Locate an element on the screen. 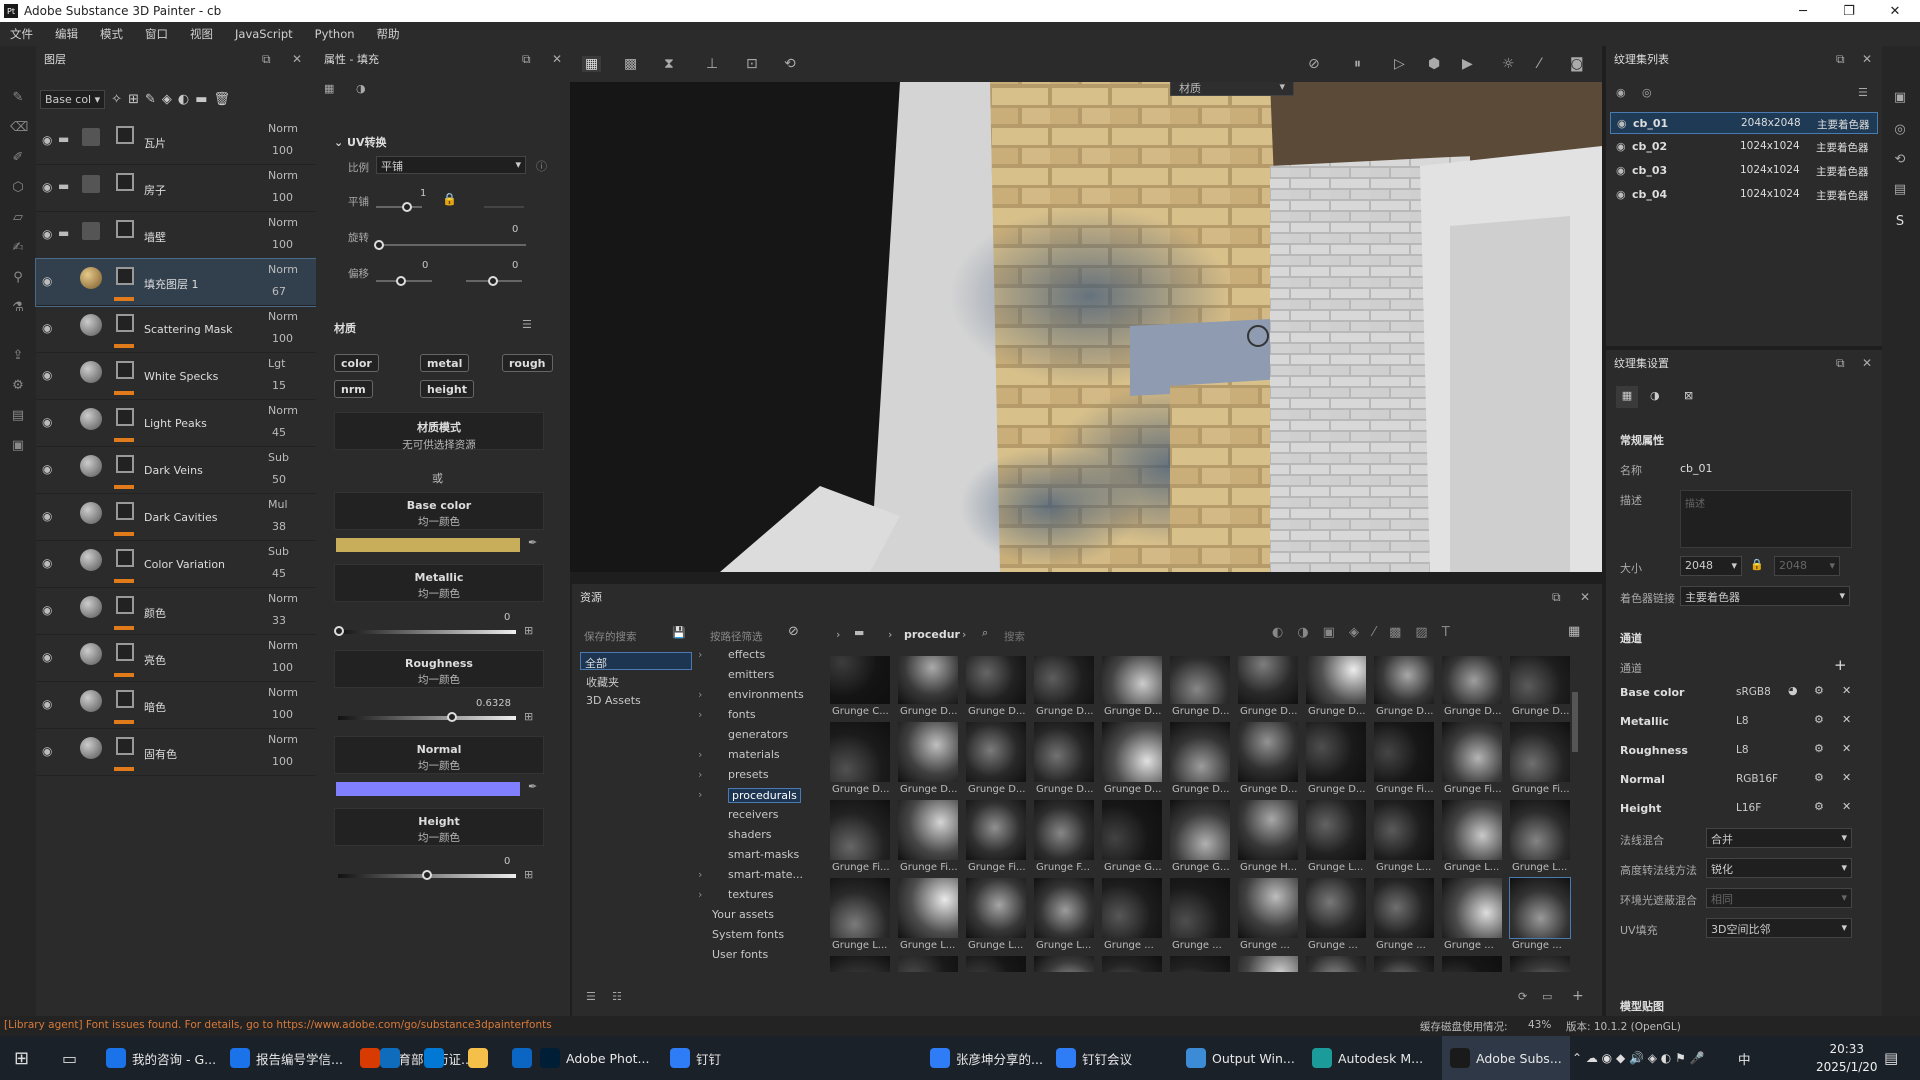  task-view-icon: ▭ is located at coordinates (69, 1058).